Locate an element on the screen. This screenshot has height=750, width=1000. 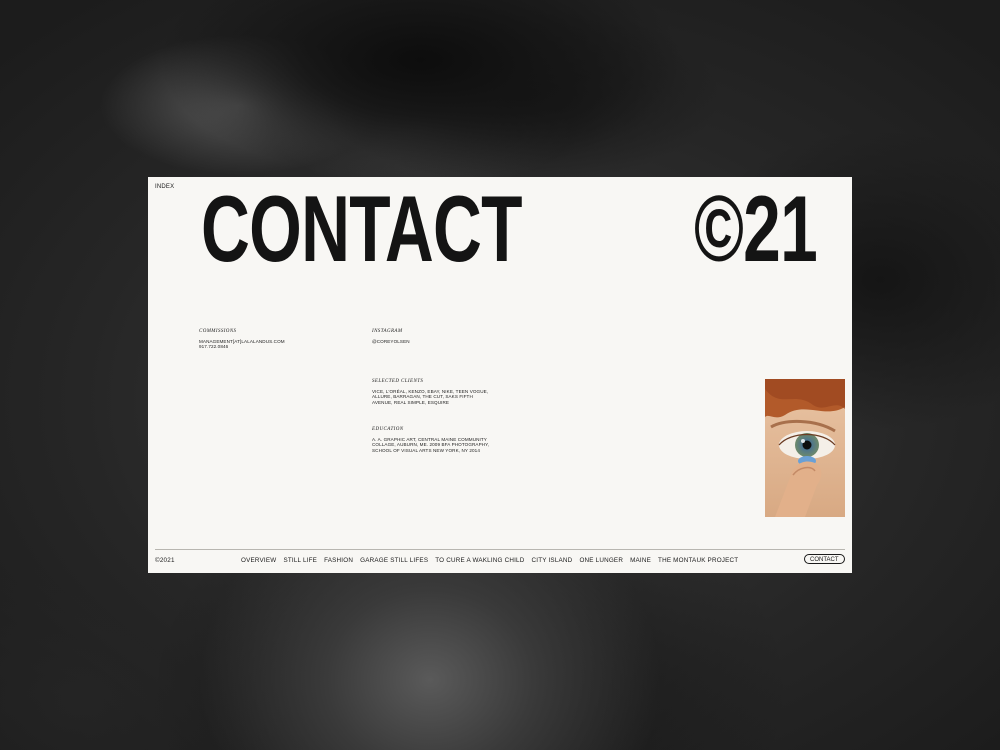
eye-contact-lens-photo is located at coordinates (805, 448).